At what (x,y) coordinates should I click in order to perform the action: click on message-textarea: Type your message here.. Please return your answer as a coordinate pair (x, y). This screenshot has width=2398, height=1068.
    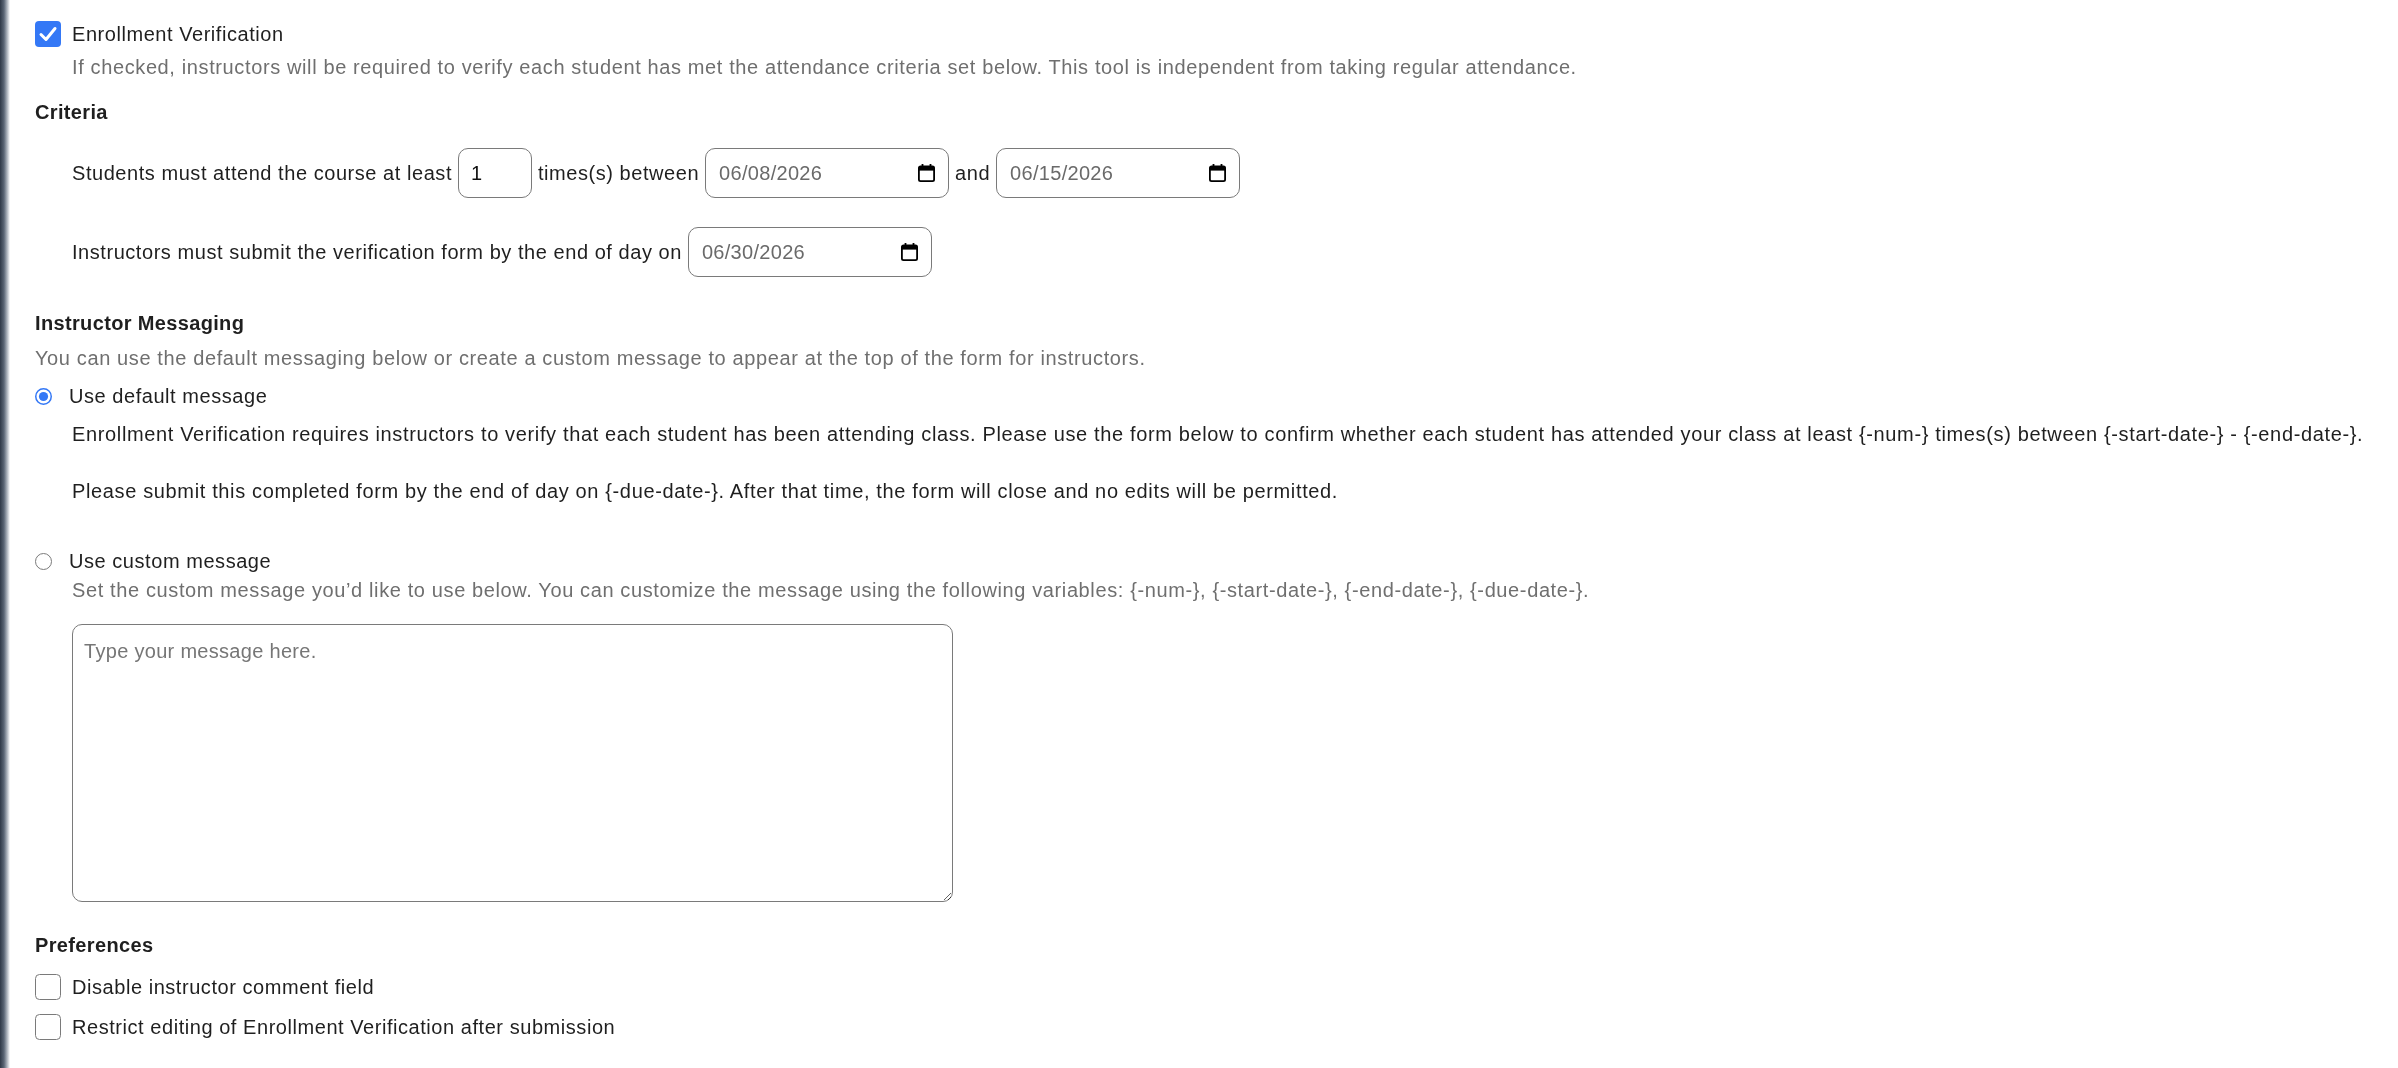
    Looking at the image, I should click on (512, 763).